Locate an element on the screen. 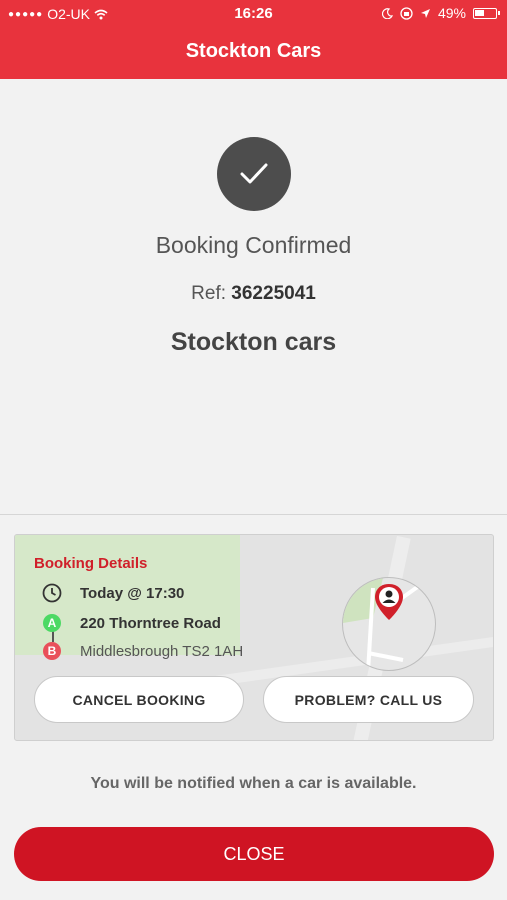  location-arrow-icon is located at coordinates (425, 13).